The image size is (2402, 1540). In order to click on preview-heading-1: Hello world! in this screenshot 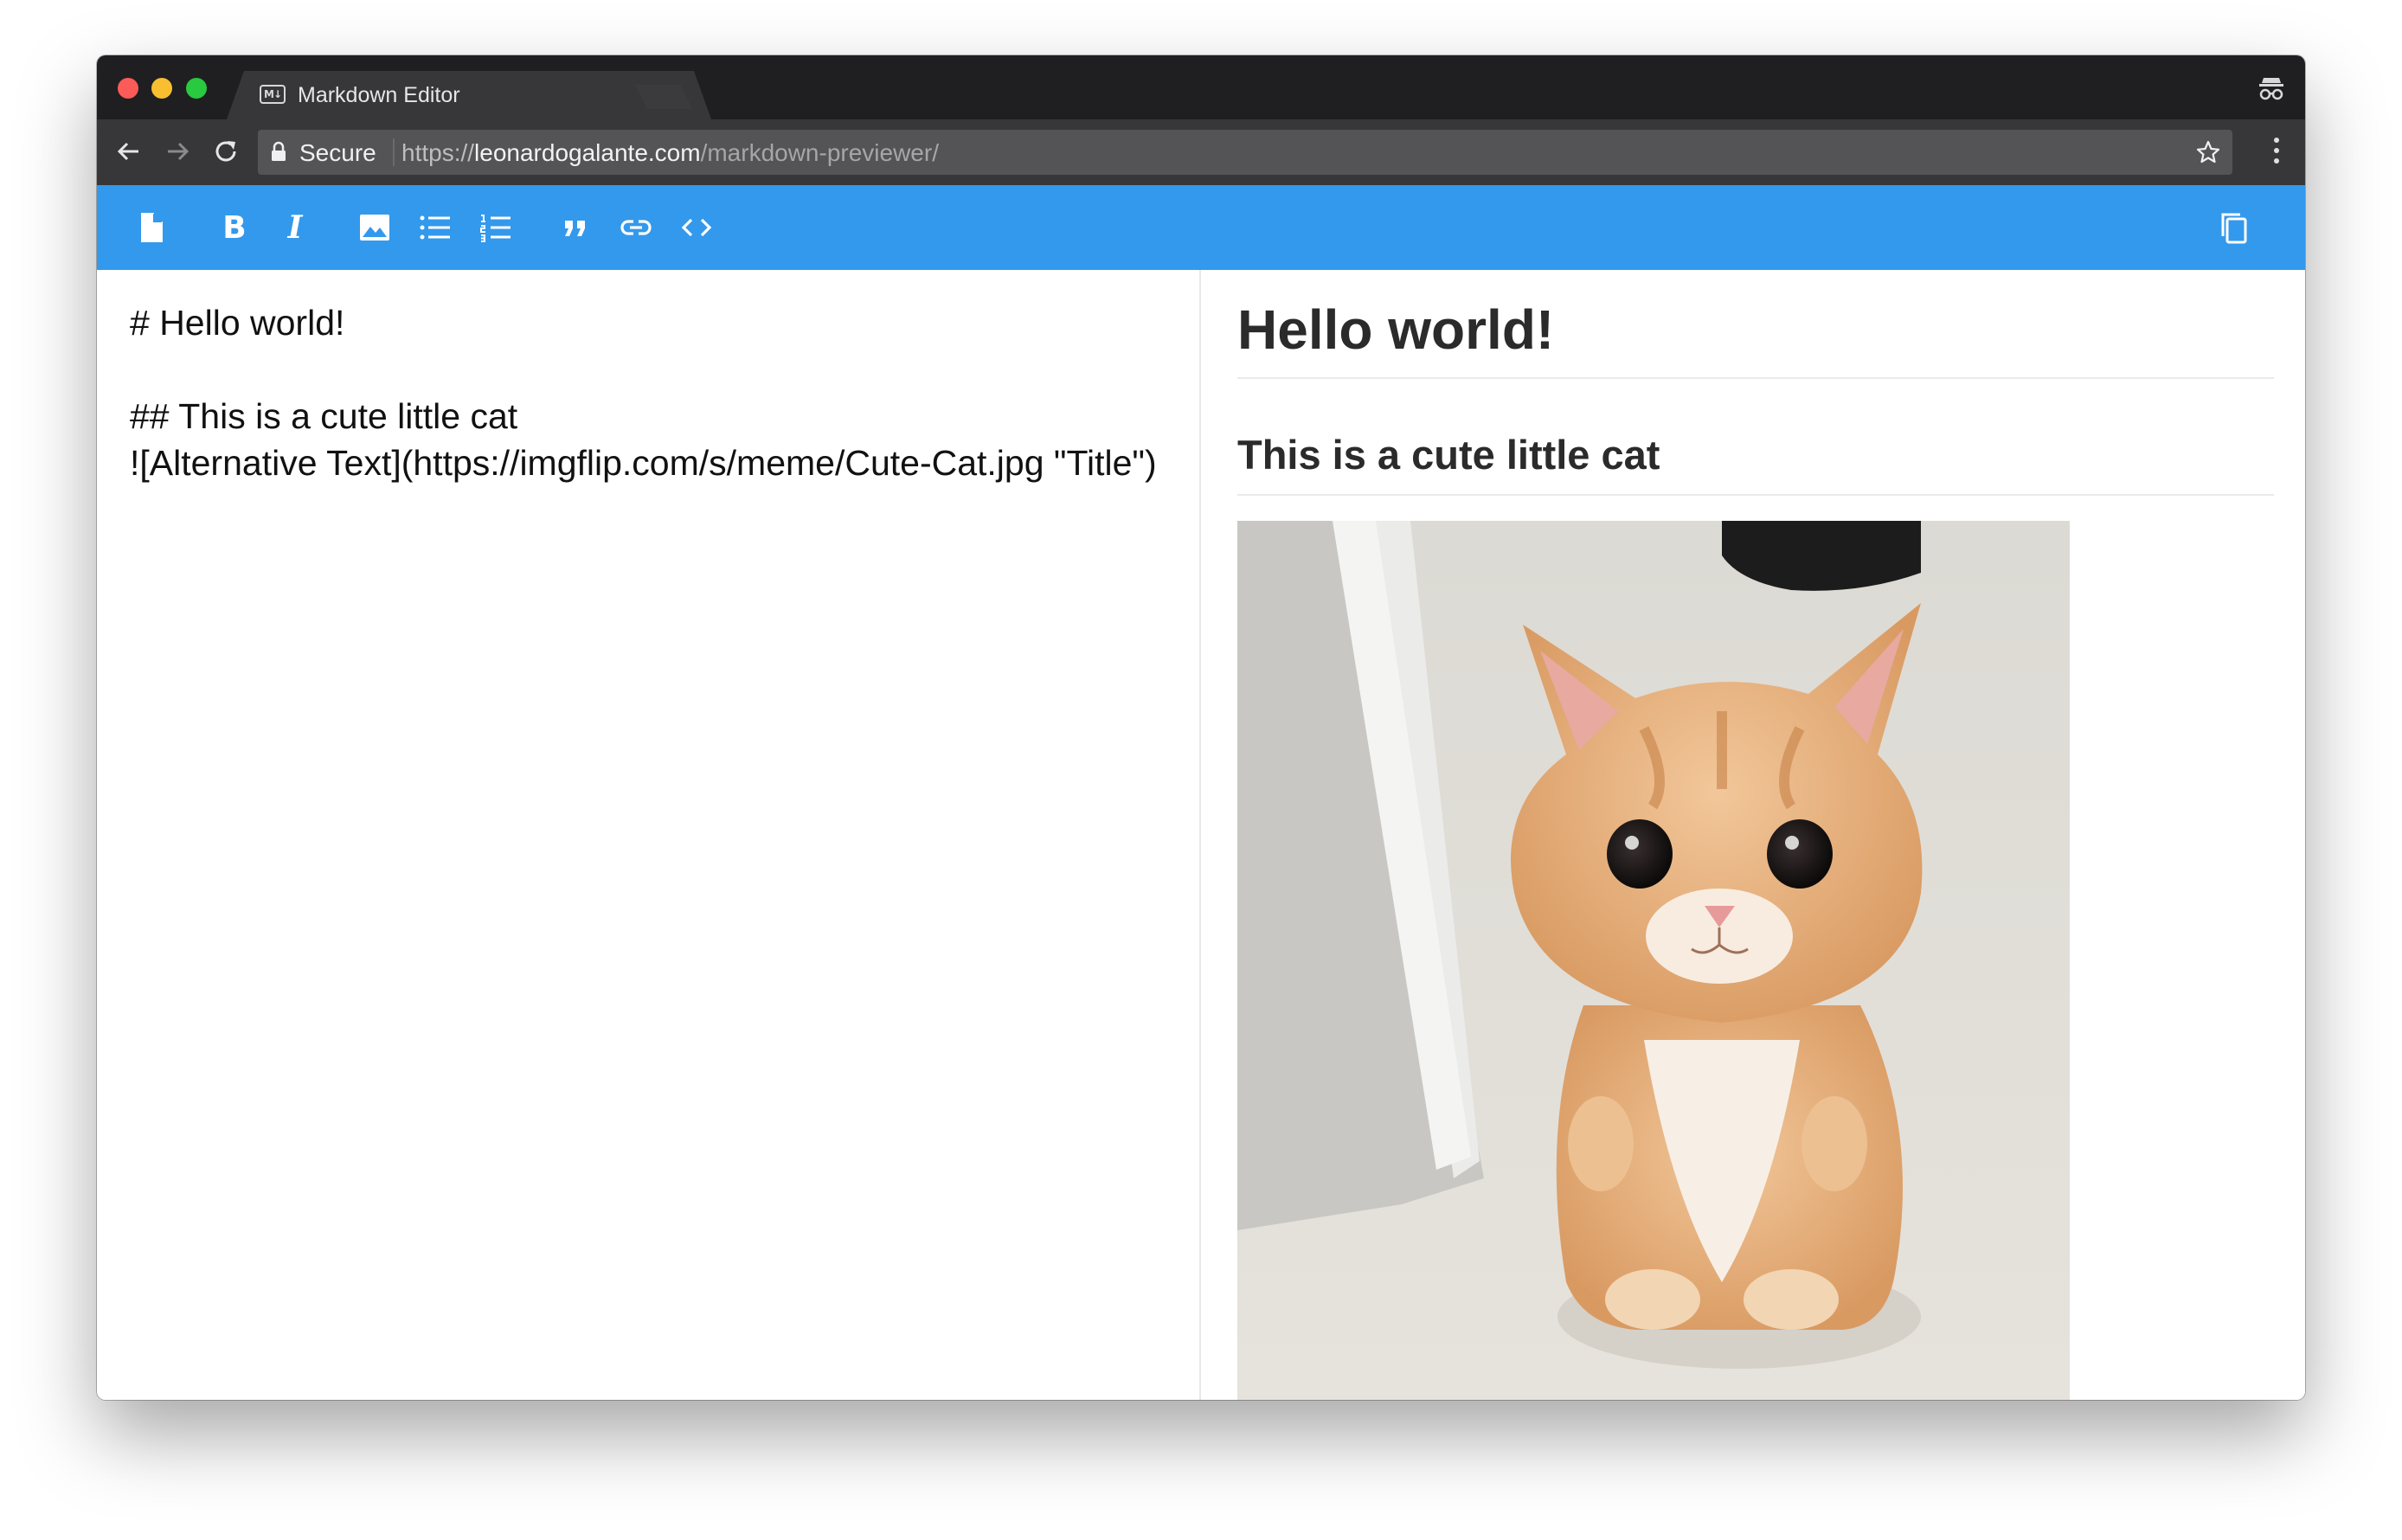, I will do `click(1756, 339)`.